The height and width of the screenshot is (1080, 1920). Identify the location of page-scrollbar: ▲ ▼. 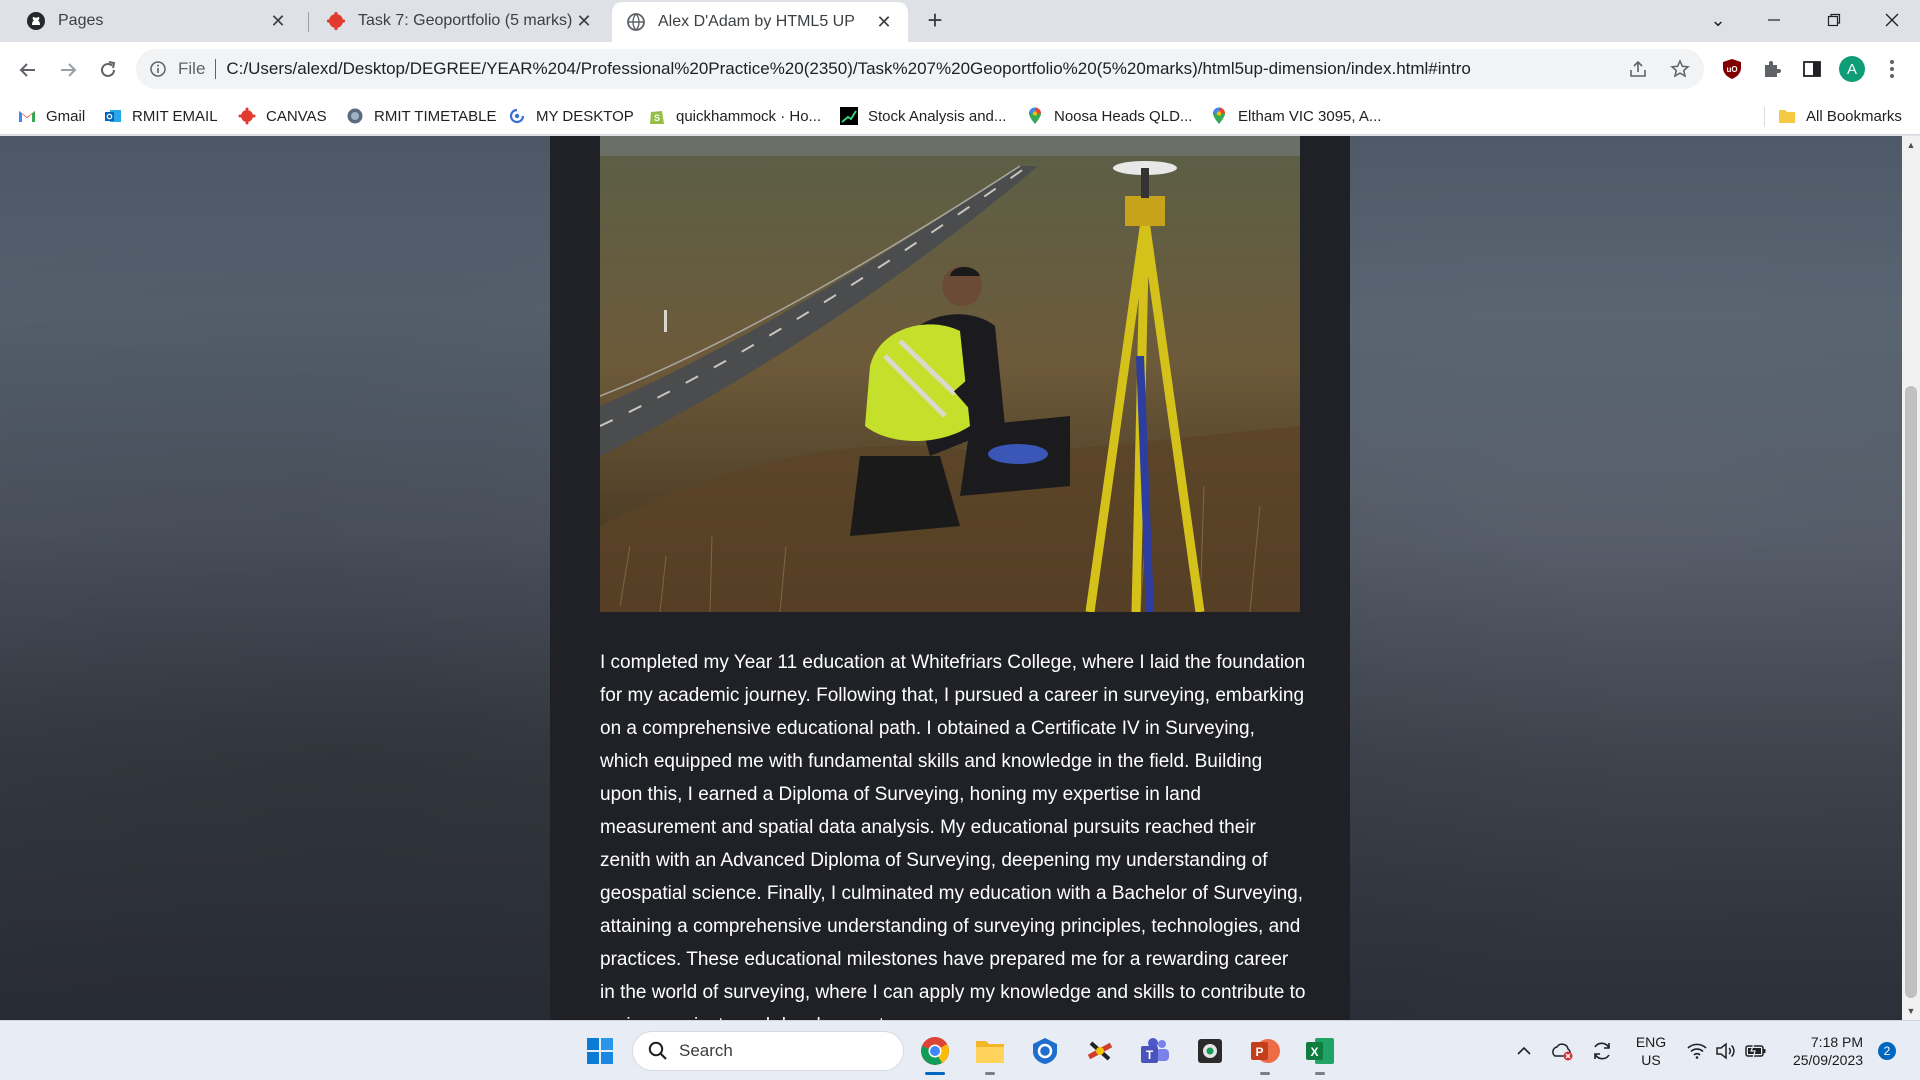
(1911, 578).